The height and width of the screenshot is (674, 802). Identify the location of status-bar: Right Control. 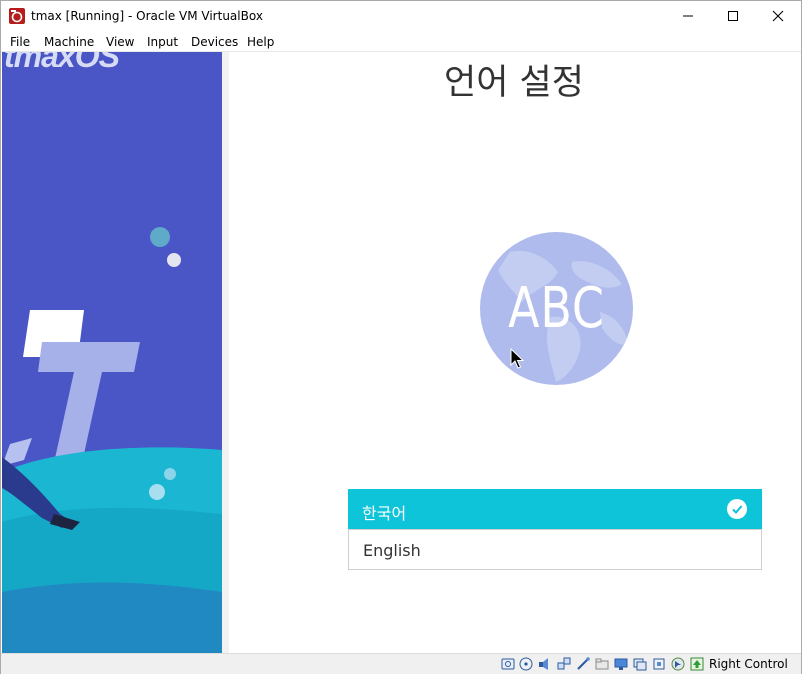
(401, 663).